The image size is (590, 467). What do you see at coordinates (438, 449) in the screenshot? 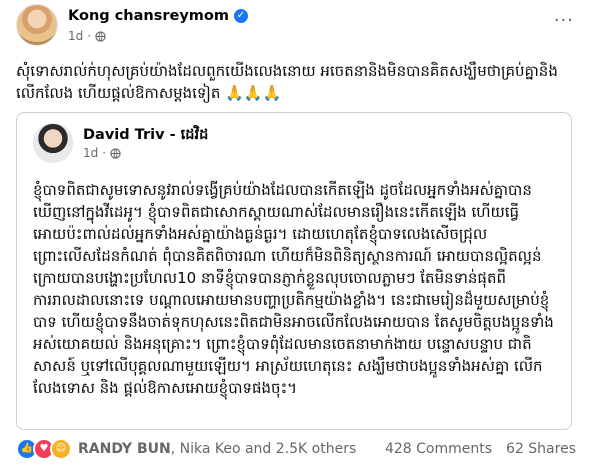
I see `comments-count: 428 Comments` at bounding box center [438, 449].